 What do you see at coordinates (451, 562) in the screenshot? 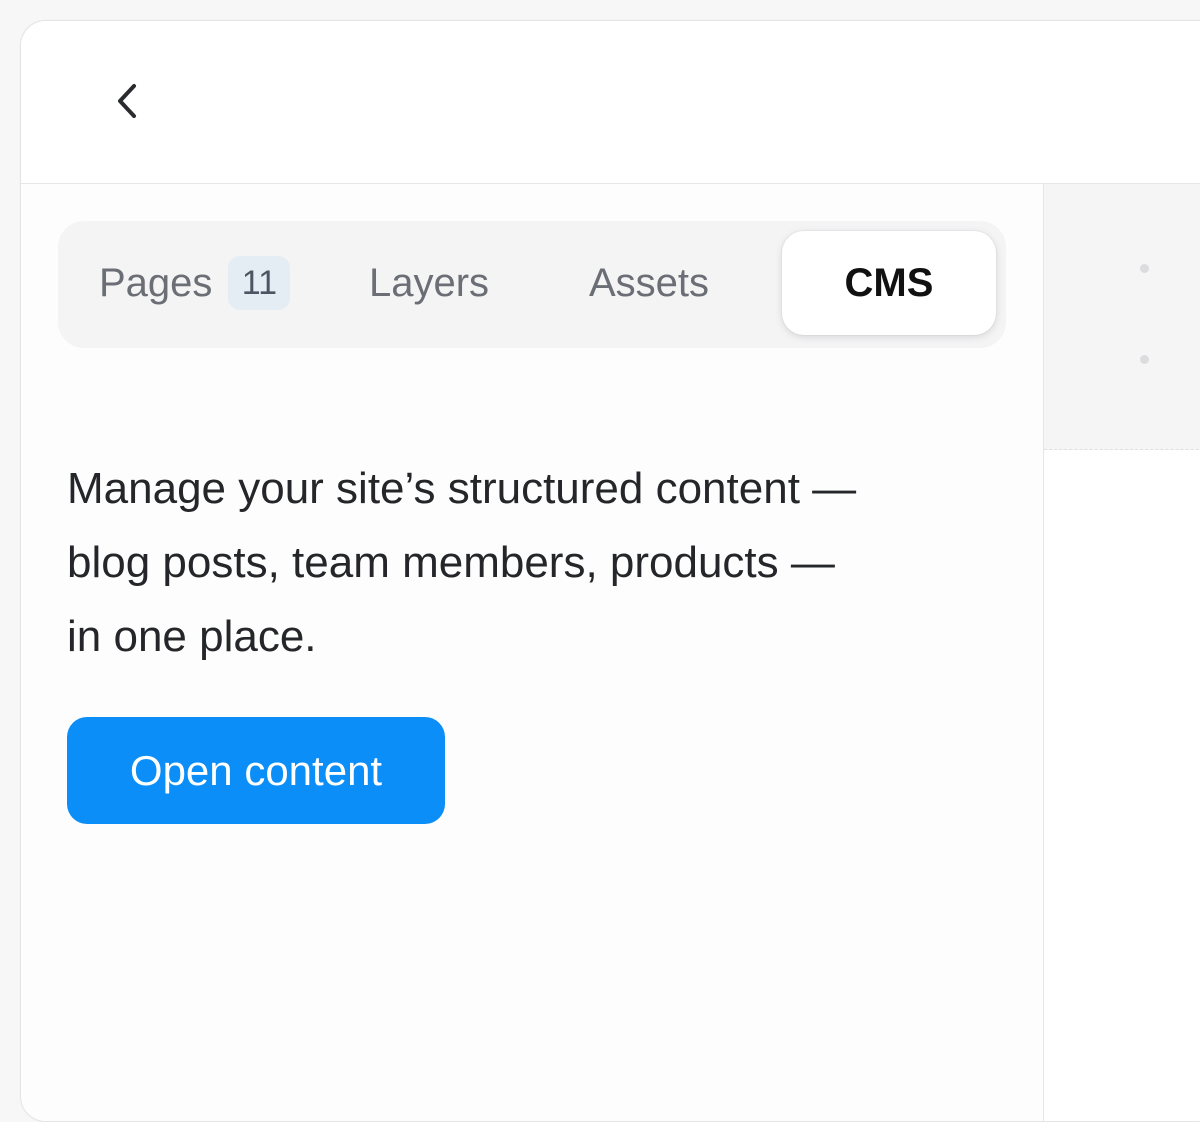
I see `cms-description-line-2: blog posts, team members, products —` at bounding box center [451, 562].